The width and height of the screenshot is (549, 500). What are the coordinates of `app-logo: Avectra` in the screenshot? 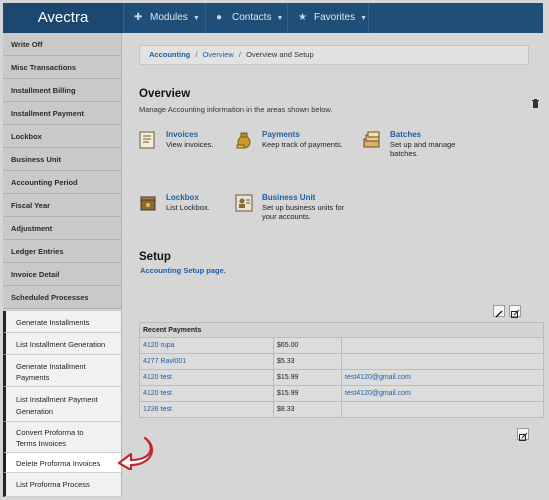 It's located at (63, 18).